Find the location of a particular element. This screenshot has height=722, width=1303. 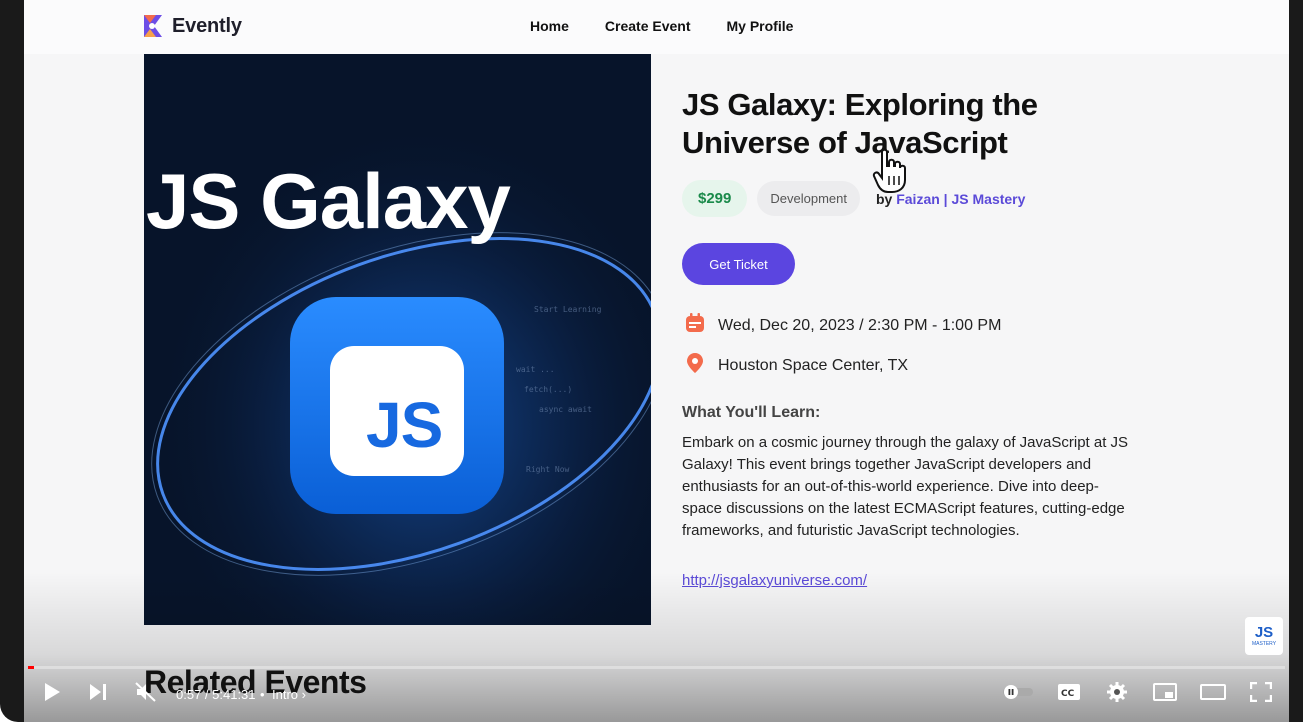

chevron-right-icon: › is located at coordinates (303, 694).